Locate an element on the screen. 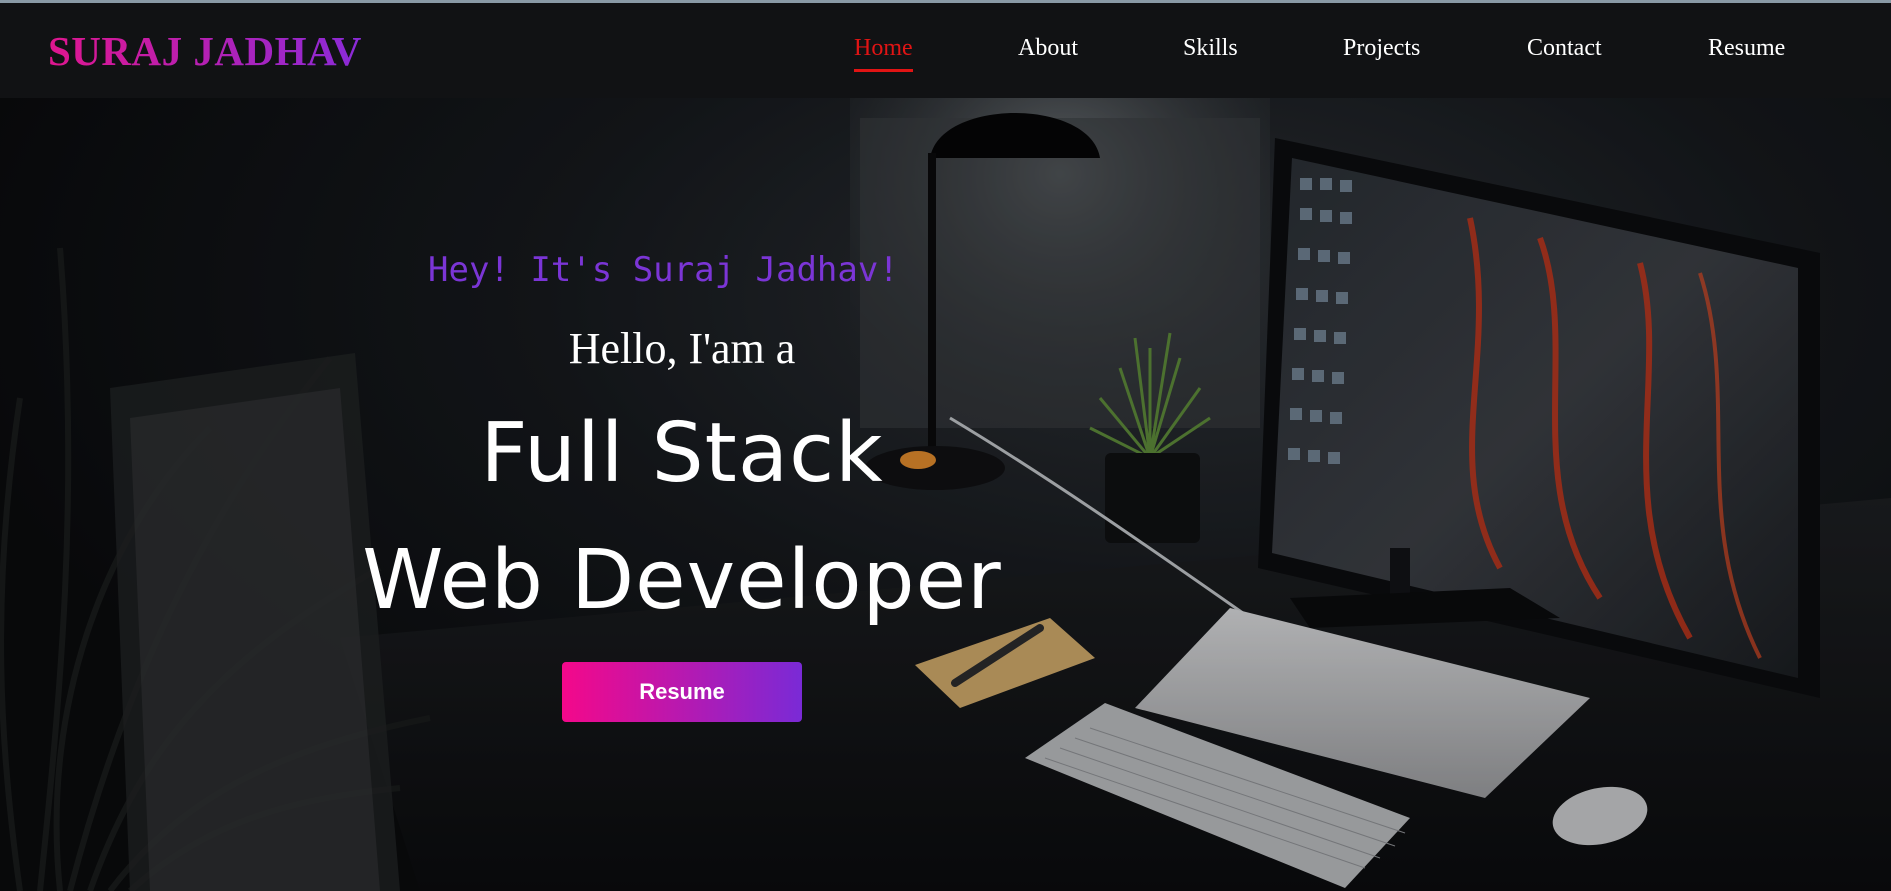 The height and width of the screenshot is (891, 1891). brand-logo: SURAJ JADHAV is located at coordinates (205, 51).